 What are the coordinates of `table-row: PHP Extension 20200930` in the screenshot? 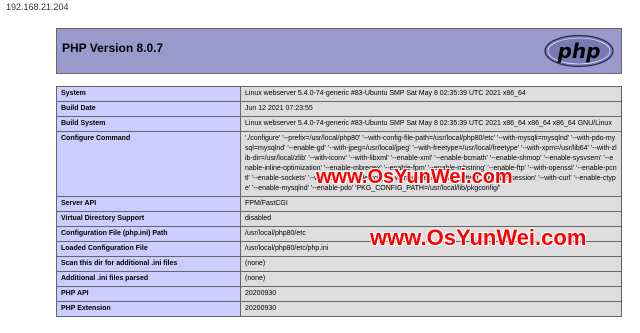 It's located at (339, 309).